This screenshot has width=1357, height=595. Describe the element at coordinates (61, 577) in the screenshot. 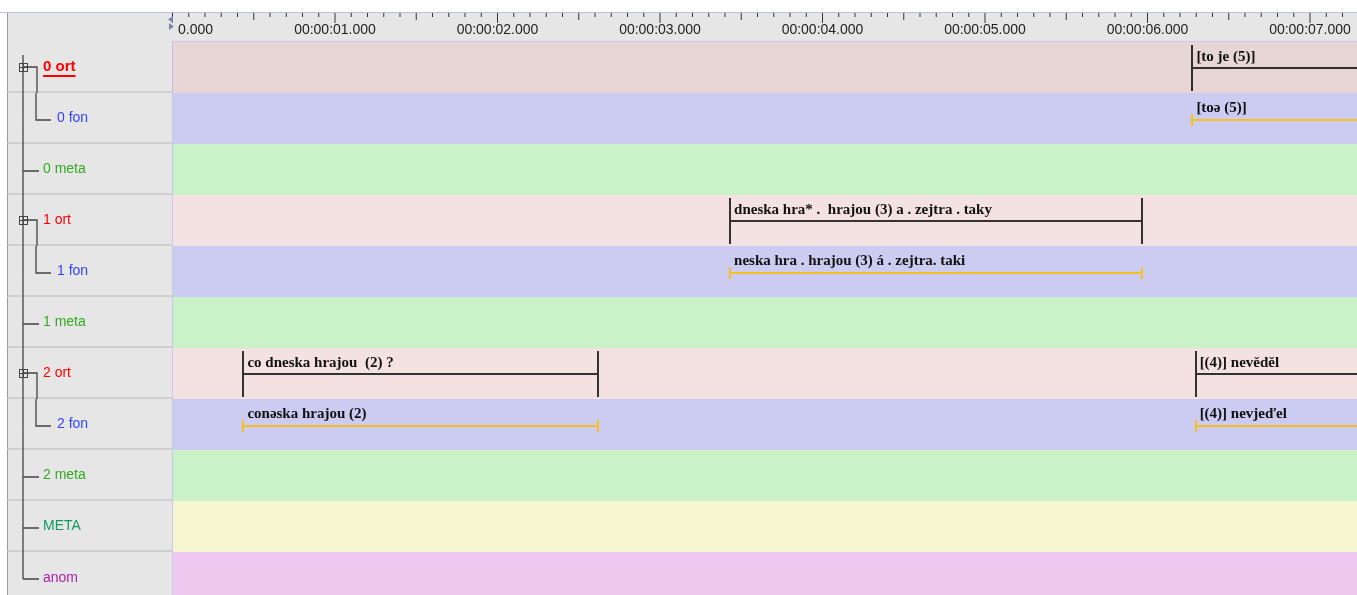

I see `tier-label: anom` at that location.